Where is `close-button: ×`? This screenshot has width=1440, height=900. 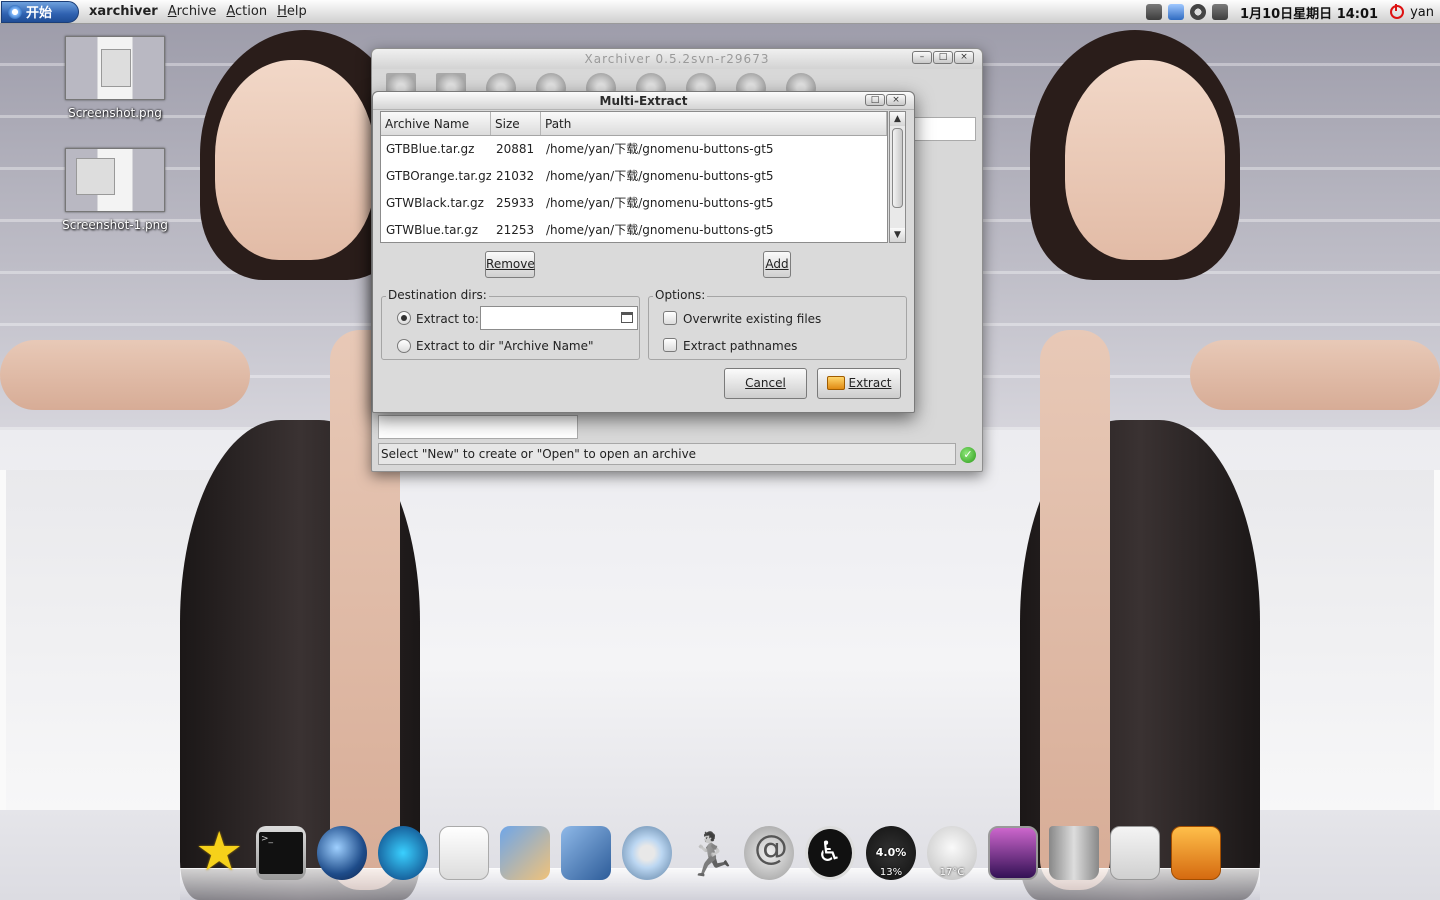
close-button: × is located at coordinates (964, 57).